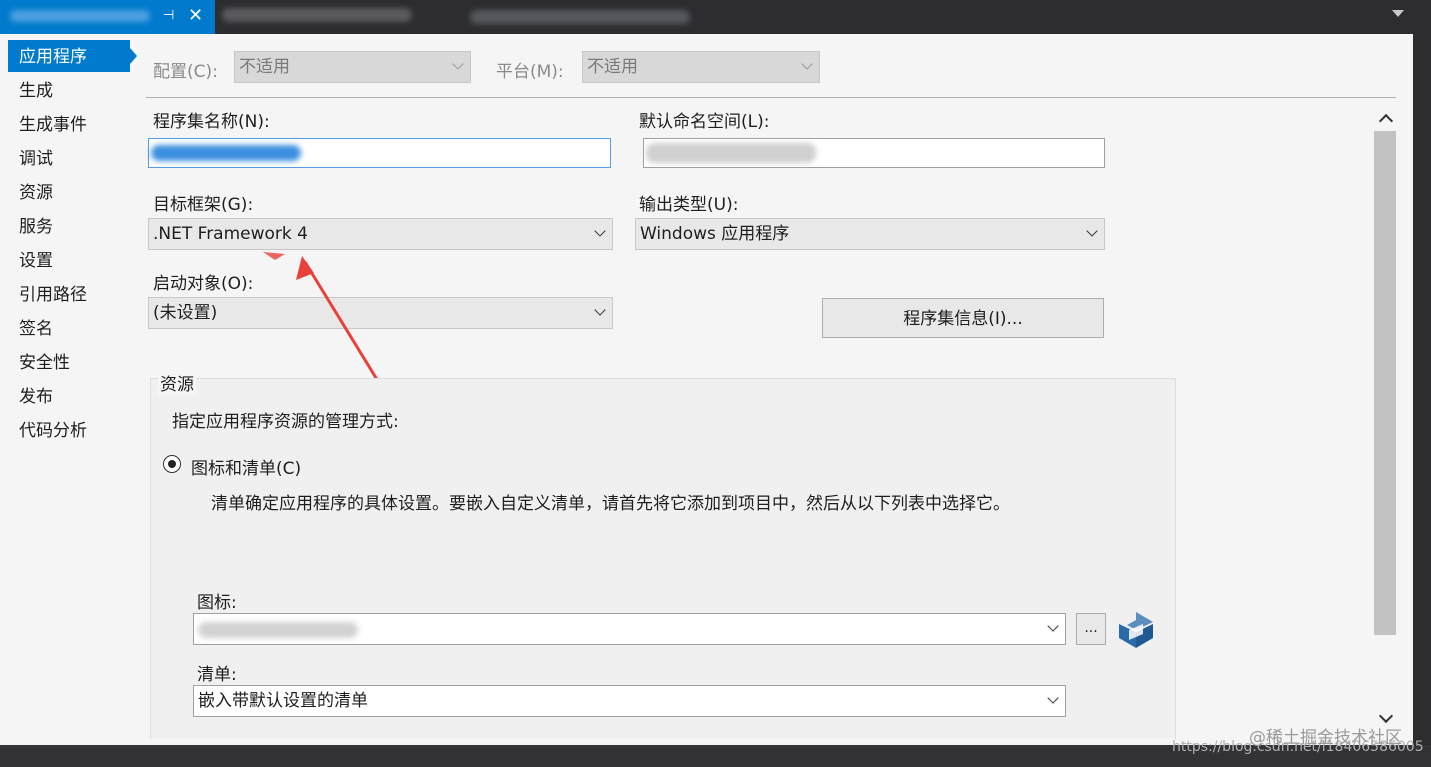 Image resolution: width=1431 pixels, height=767 pixels. What do you see at coordinates (612, 67) in the screenshot?
I see `platform-value: 不适用` at bounding box center [612, 67].